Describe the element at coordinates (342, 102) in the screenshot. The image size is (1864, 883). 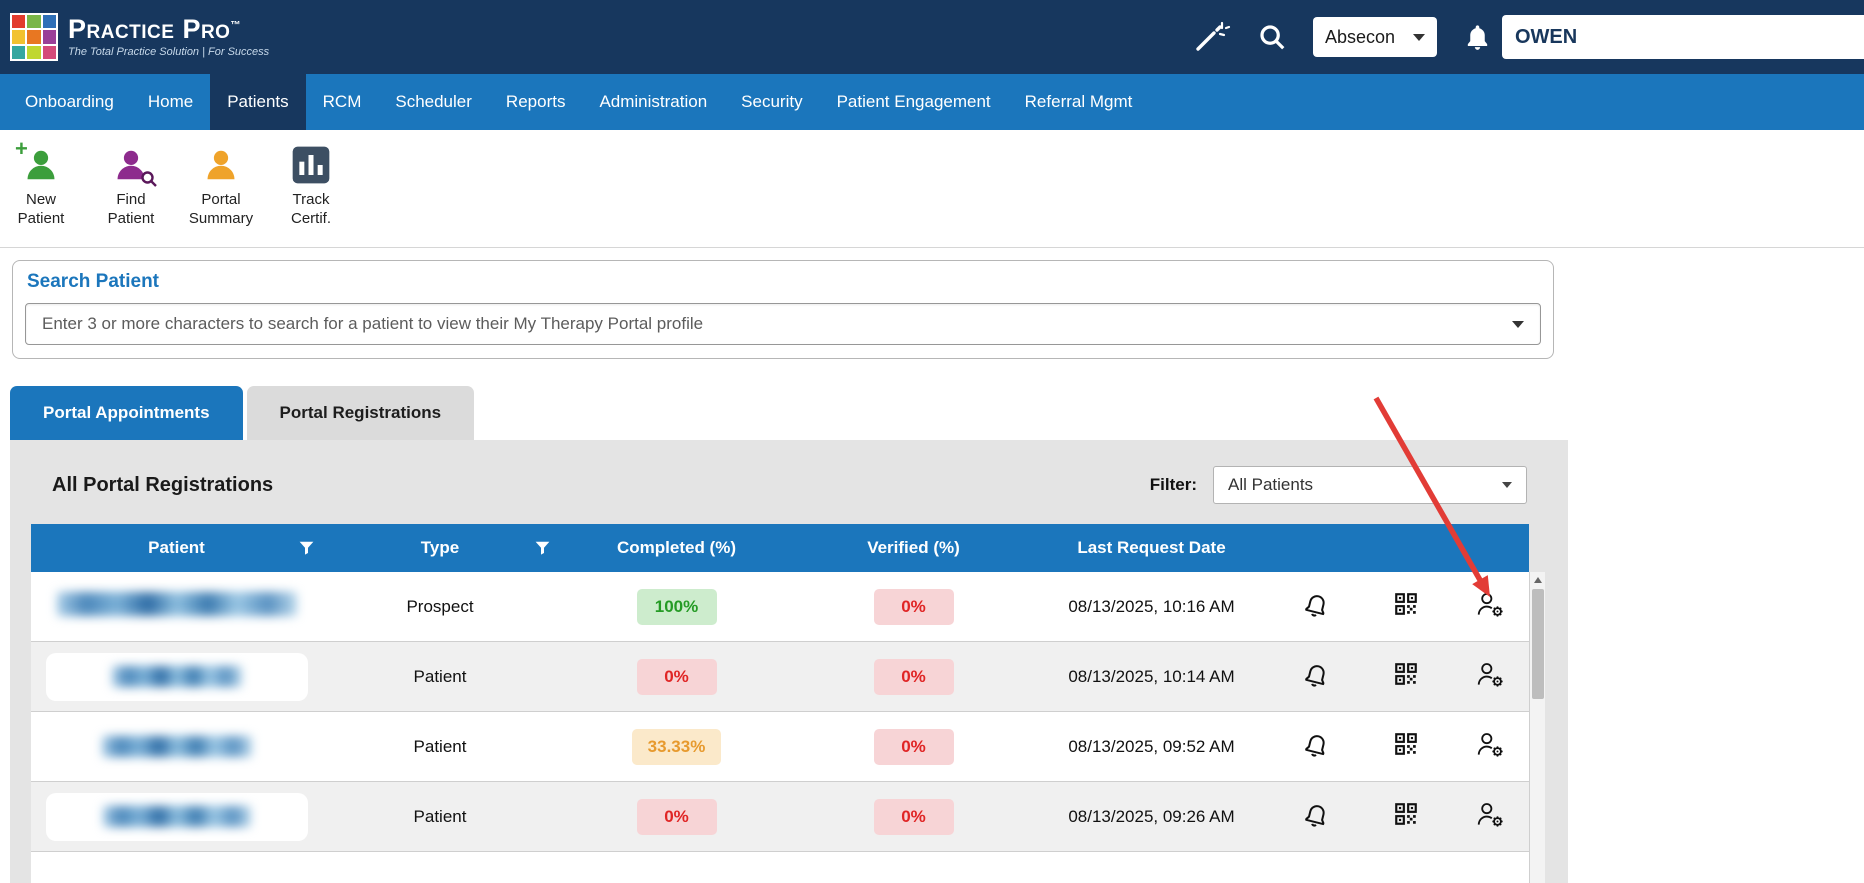
I see `nav-item-rcm: RCM` at that location.